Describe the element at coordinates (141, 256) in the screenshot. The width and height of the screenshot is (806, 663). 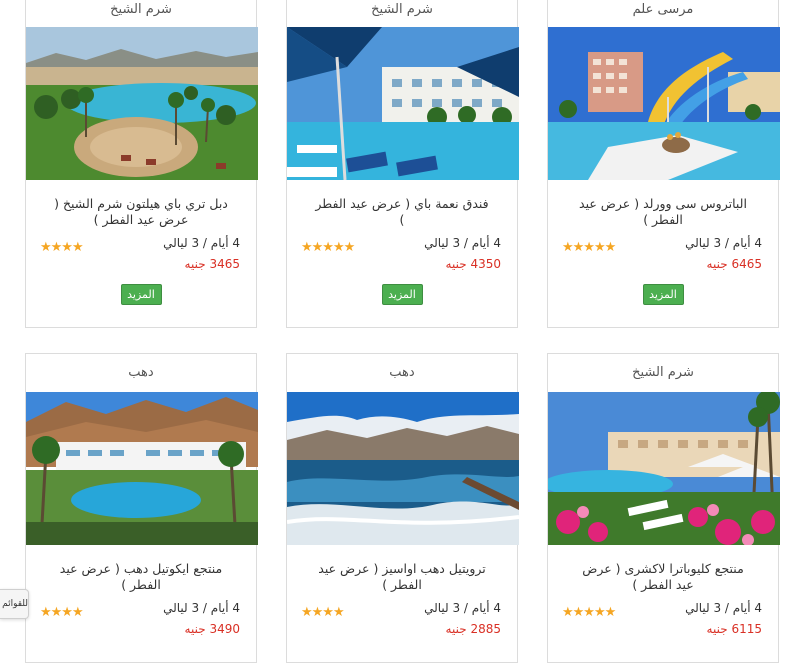
I see `info-row: 4 أيام / 3 ليالي 3465 جنيه ★★★★` at that location.